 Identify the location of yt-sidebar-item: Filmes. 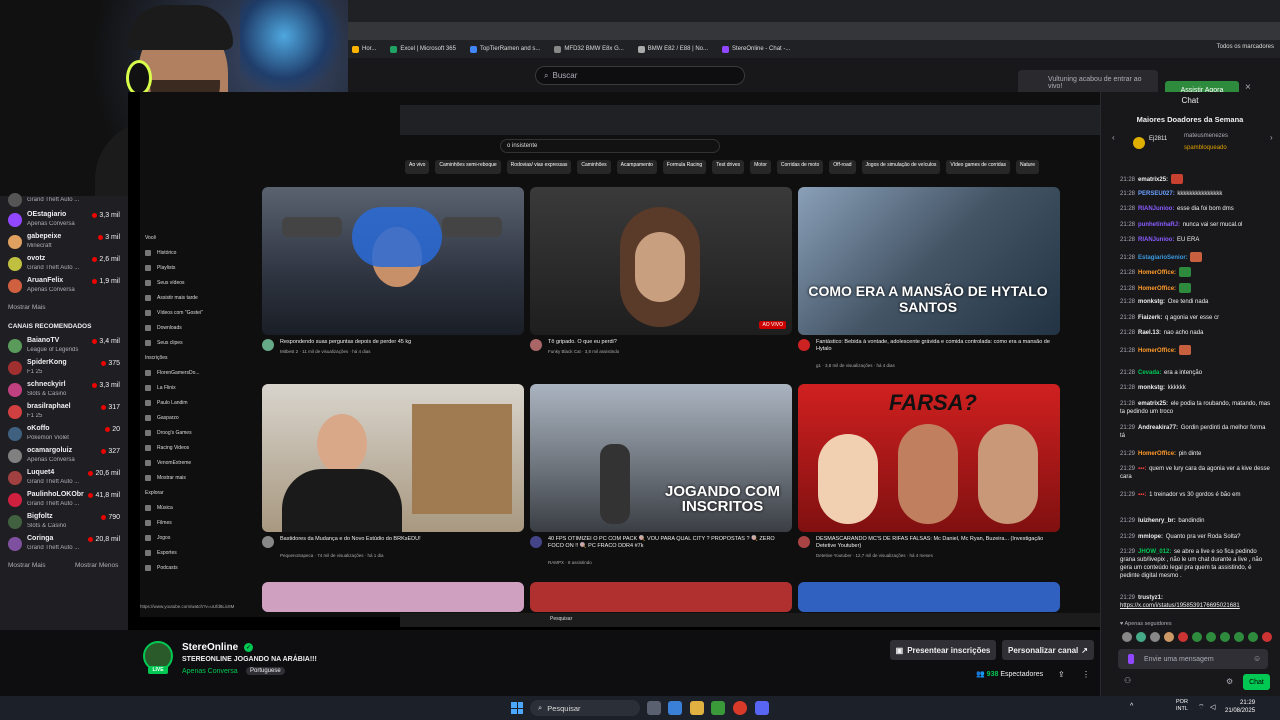
(200, 522).